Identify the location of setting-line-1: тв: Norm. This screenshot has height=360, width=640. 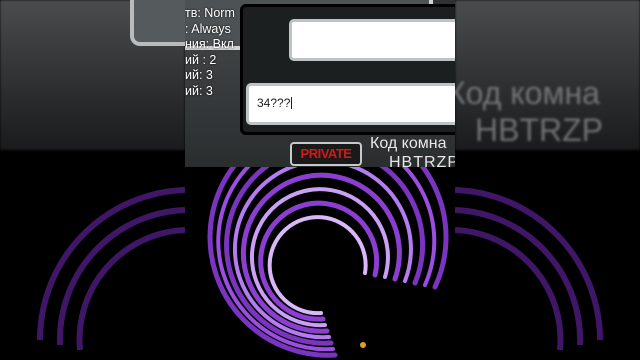
(210, 13).